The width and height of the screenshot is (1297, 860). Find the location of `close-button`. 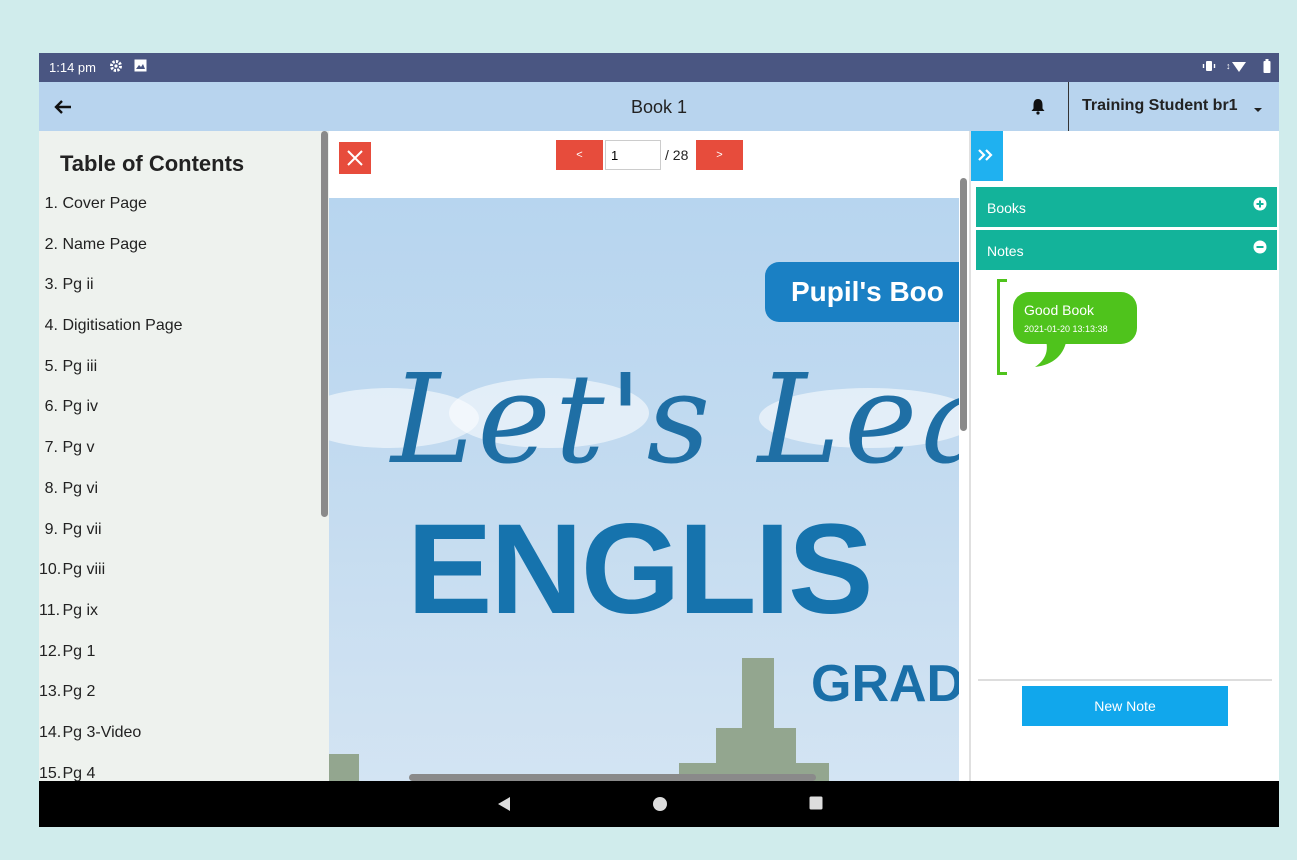

close-button is located at coordinates (355, 158).